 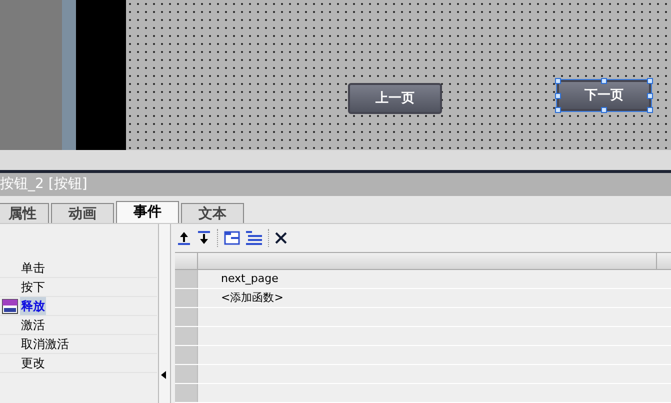 What do you see at coordinates (335, 184) in the screenshot?
I see `inspector-title: 按钮_2 [按钮]` at bounding box center [335, 184].